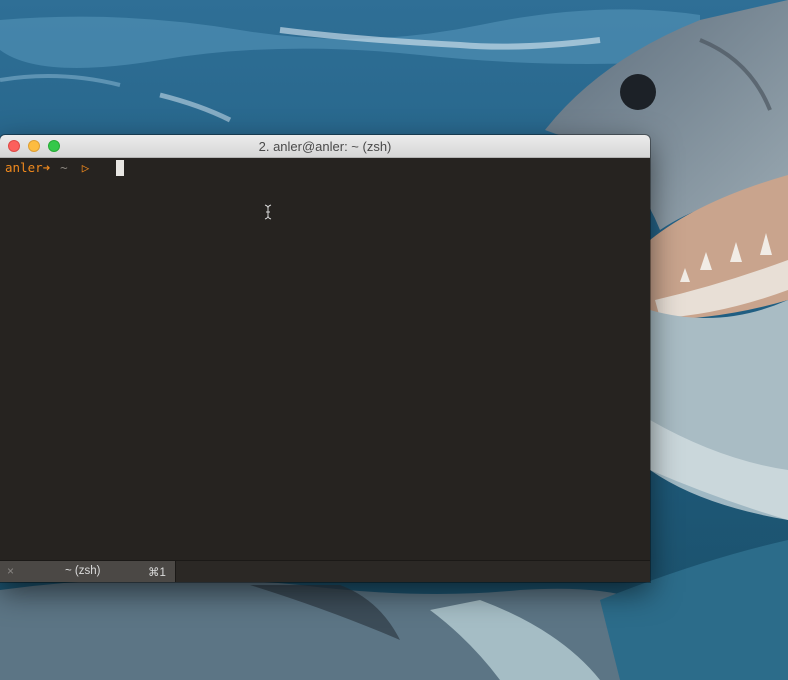 The height and width of the screenshot is (680, 788). What do you see at coordinates (85, 167) in the screenshot?
I see `prompt-symbol-icon: ▷` at bounding box center [85, 167].